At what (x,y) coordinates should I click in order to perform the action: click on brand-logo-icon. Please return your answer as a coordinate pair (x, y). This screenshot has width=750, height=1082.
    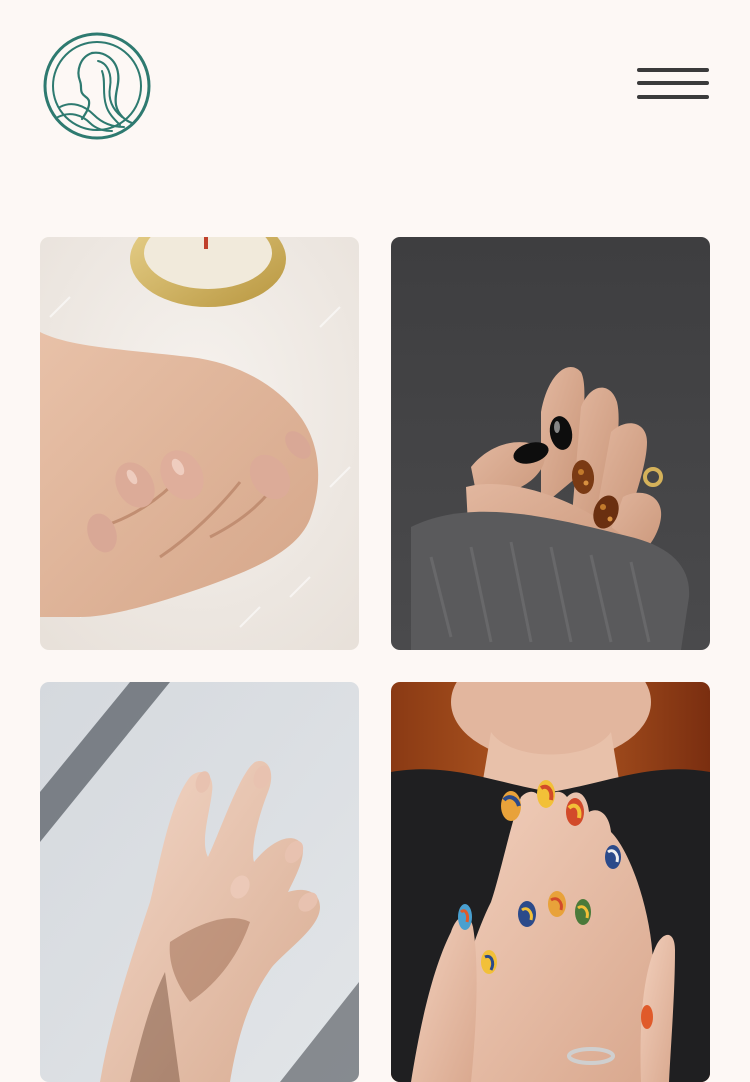
    Looking at the image, I should click on (97, 86).